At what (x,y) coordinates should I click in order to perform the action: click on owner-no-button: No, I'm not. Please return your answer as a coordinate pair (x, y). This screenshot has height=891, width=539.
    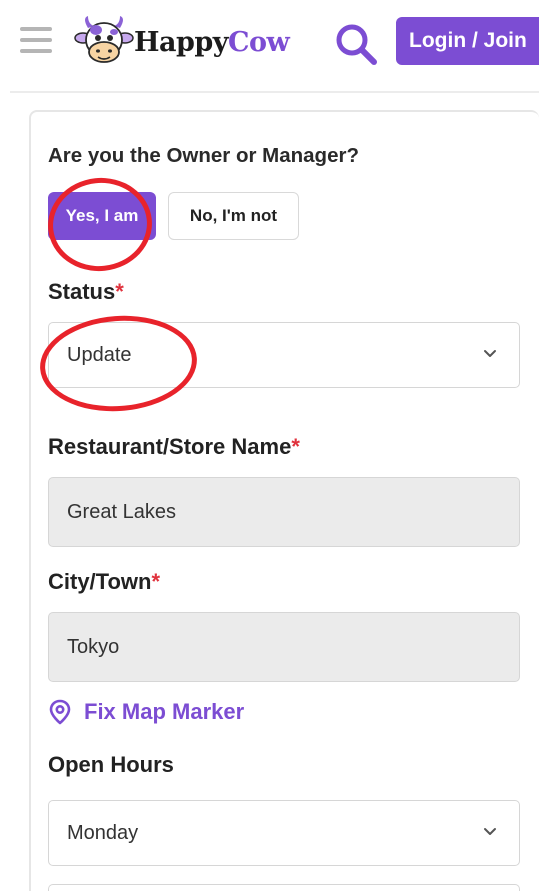
    Looking at the image, I should click on (233, 216).